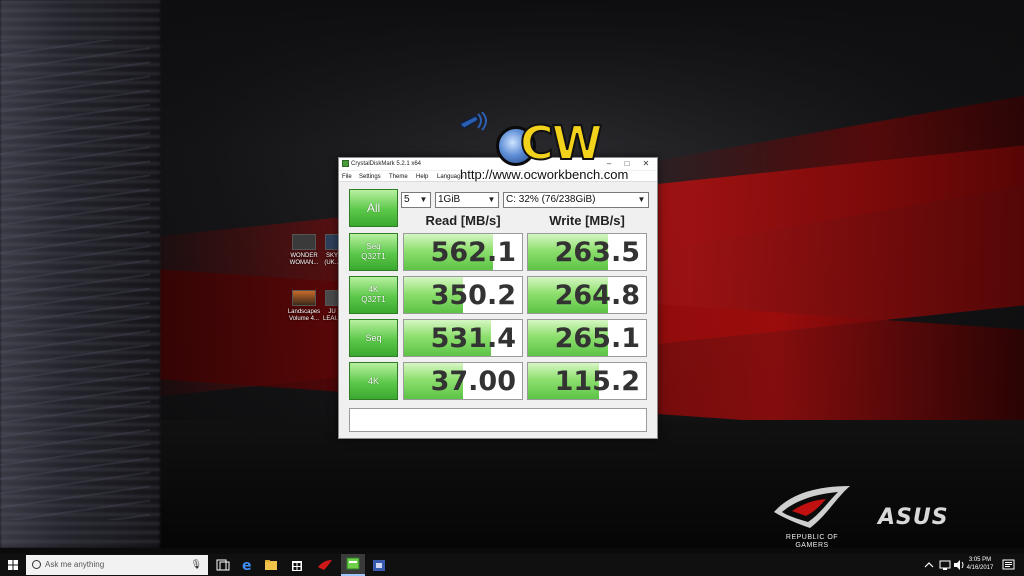  Describe the element at coordinates (587, 381) in the screenshot. I see `4k-write-result: 115.2` at that location.